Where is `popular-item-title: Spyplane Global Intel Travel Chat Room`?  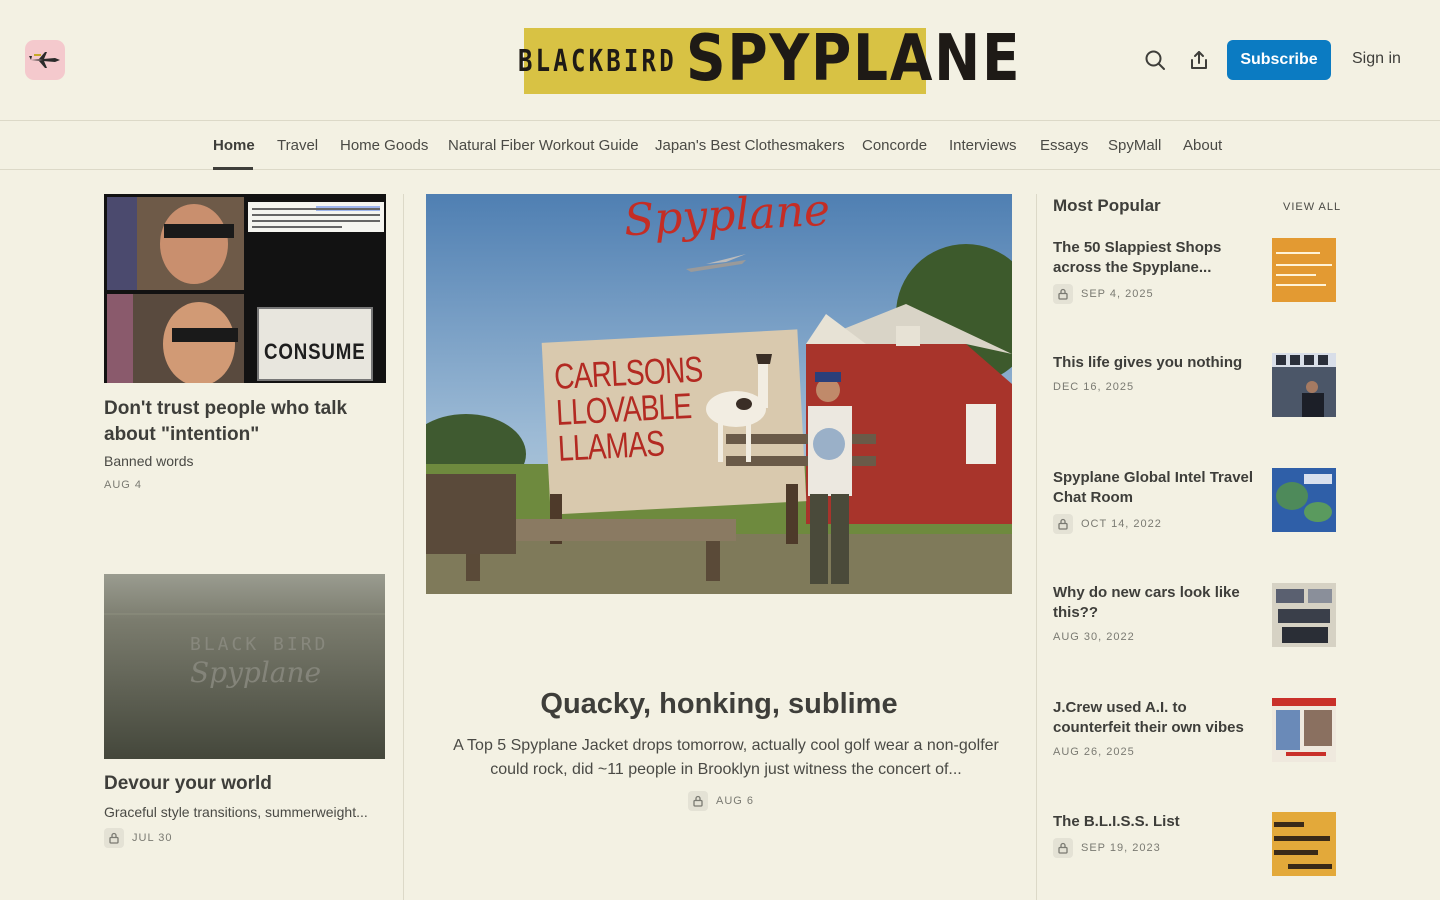
popular-item-title: Spyplane Global Intel Travel Chat Room is located at coordinates (1157, 488).